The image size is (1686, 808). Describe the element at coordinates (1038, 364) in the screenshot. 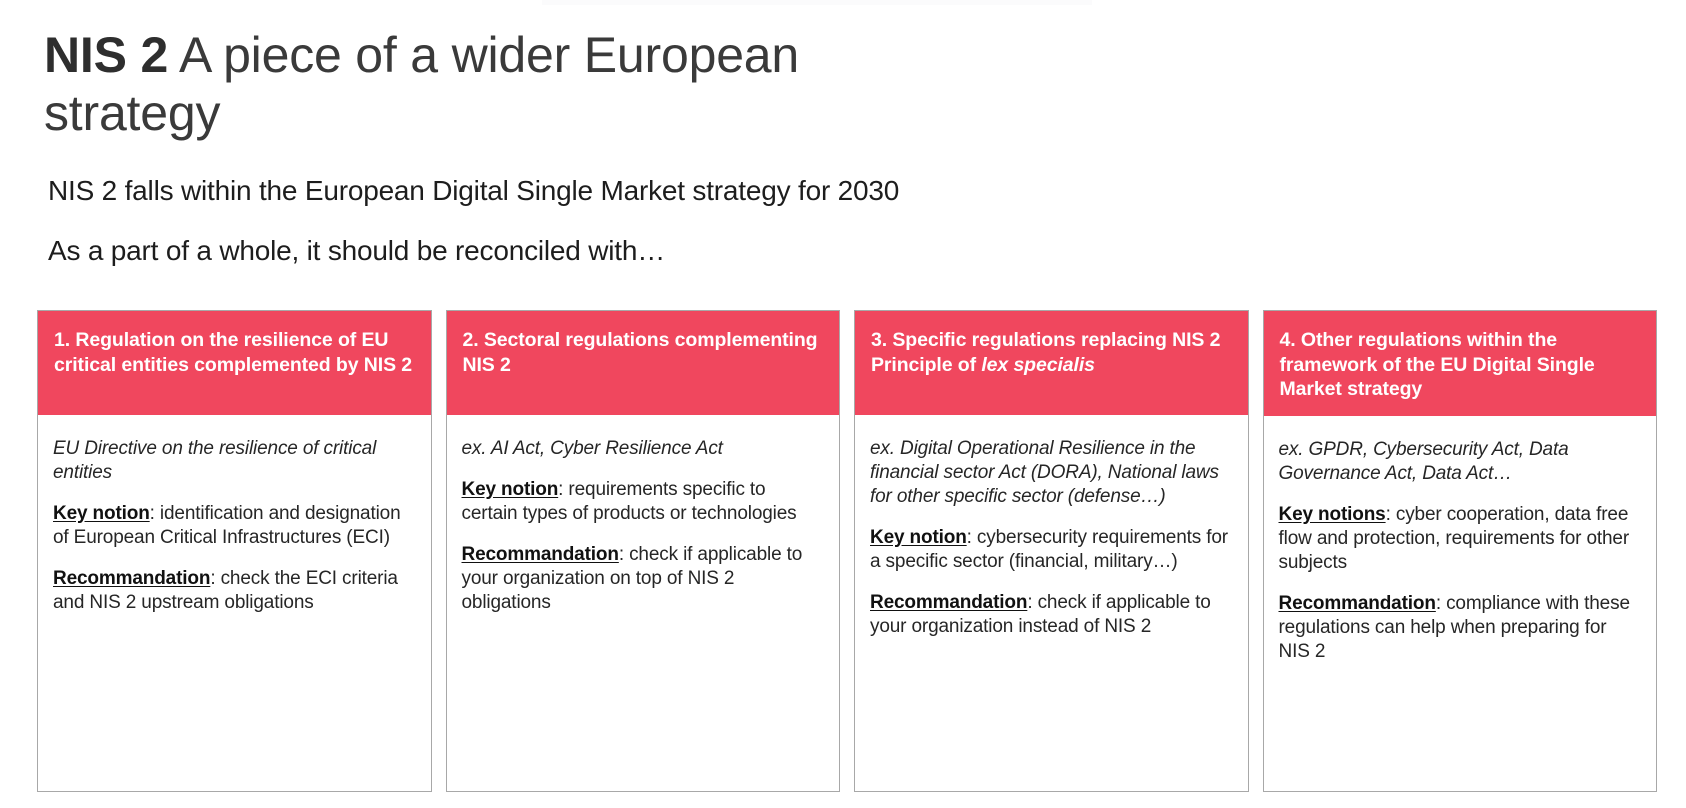

I see `card-header-subtitle-italic: lex specialis` at that location.